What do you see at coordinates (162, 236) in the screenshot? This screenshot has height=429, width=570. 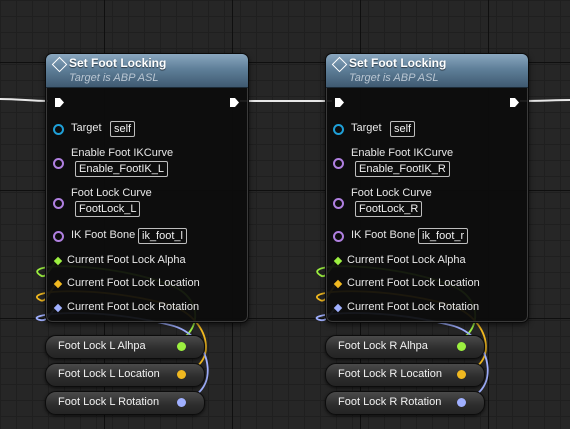 I see `ik-foot-bone-value: ik_foot_l` at bounding box center [162, 236].